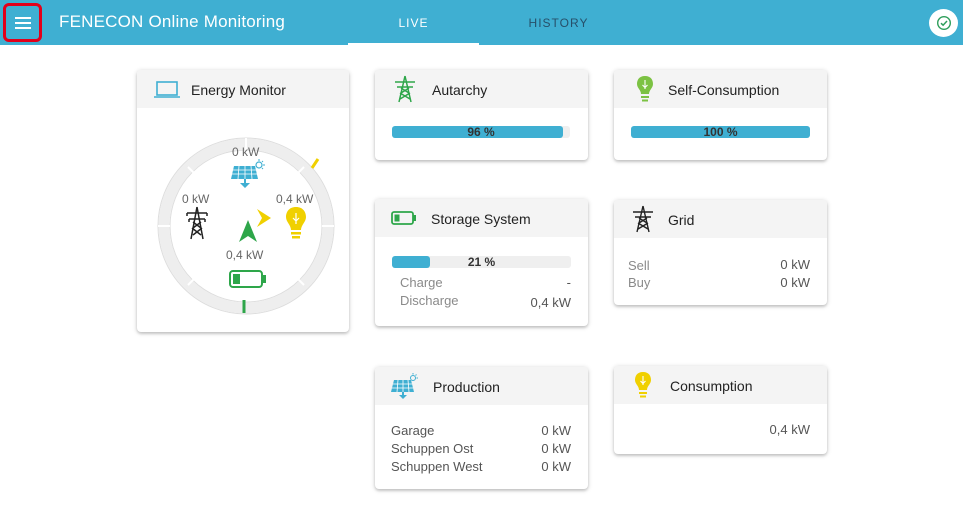 The image size is (963, 519). What do you see at coordinates (432, 448) in the screenshot?
I see `production-row-label: Schuppen Ost` at bounding box center [432, 448].